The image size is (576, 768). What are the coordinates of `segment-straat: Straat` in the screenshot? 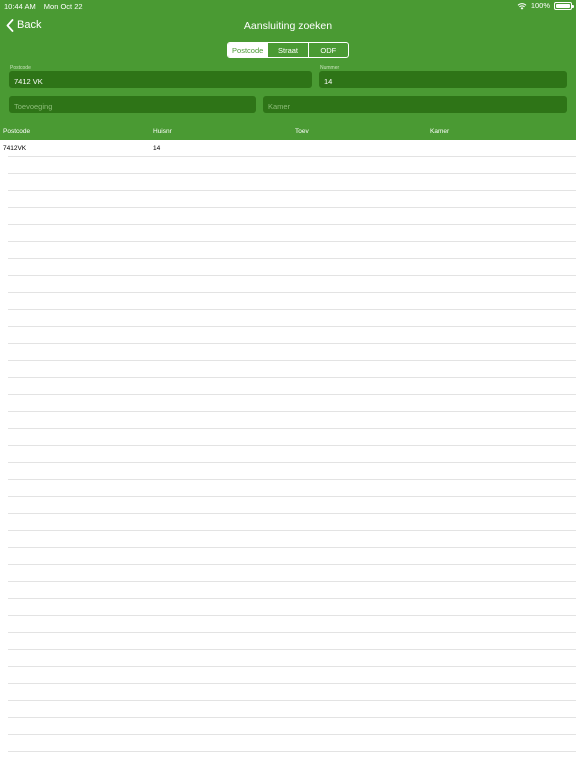 It's located at (287, 50).